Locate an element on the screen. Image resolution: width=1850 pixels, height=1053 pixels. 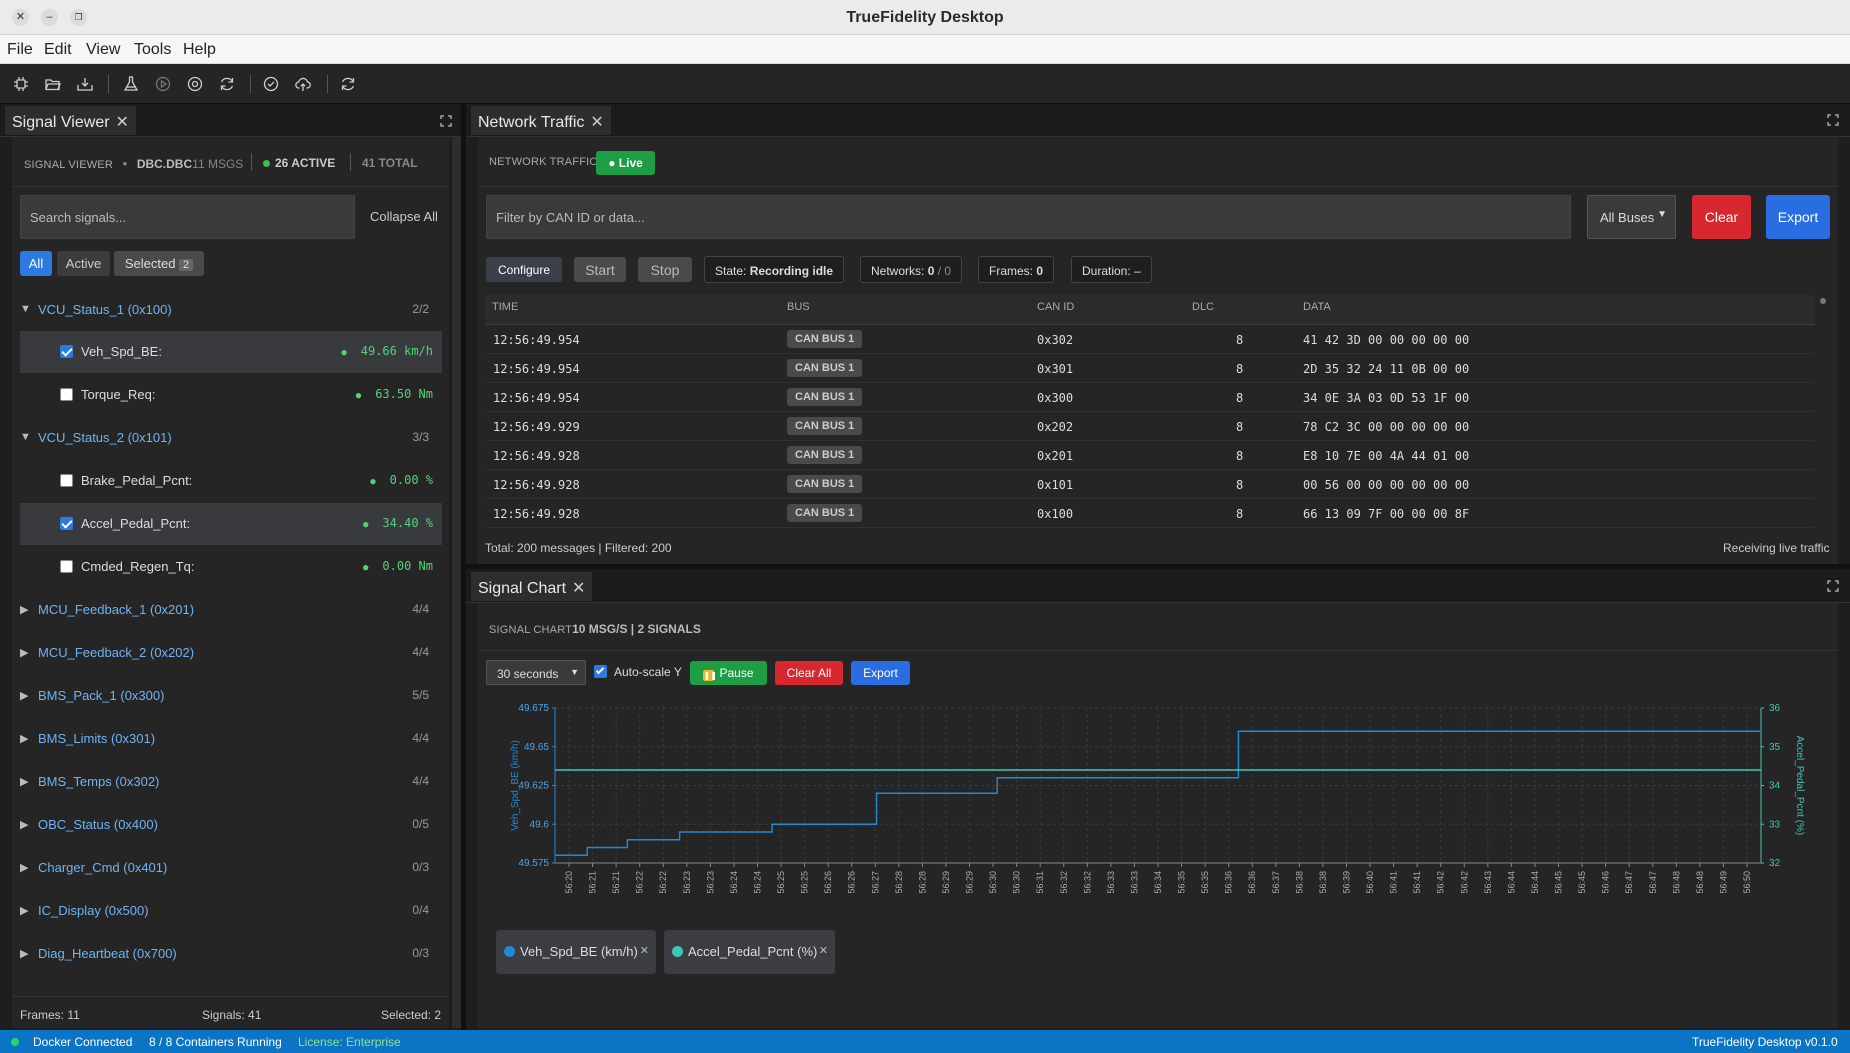
filter-all-button: All is located at coordinates (36, 263).